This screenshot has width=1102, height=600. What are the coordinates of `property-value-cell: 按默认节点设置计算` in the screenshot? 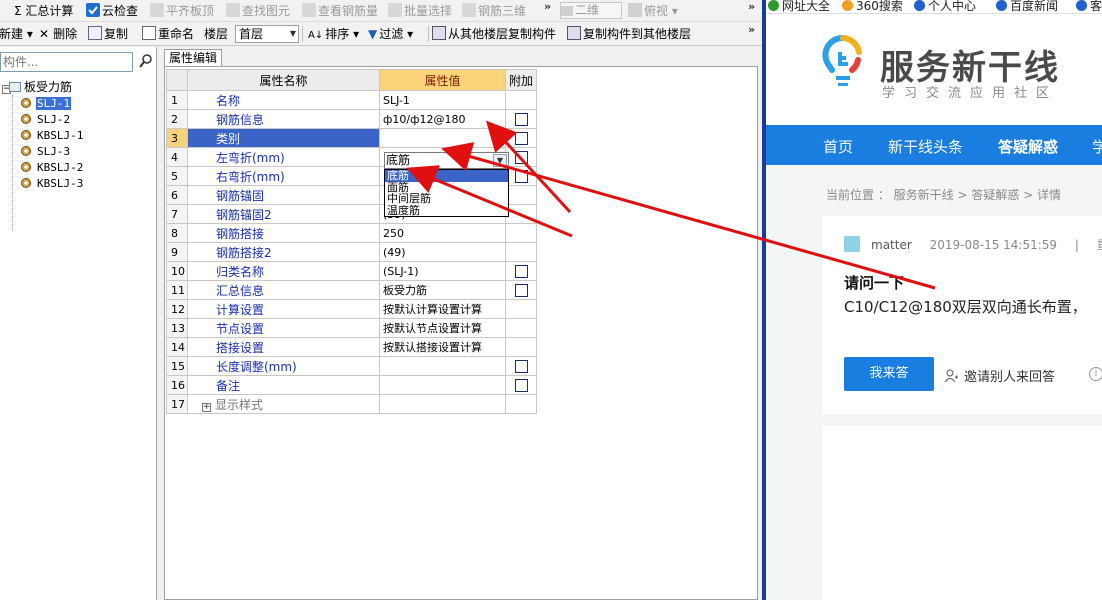 It's located at (442, 328).